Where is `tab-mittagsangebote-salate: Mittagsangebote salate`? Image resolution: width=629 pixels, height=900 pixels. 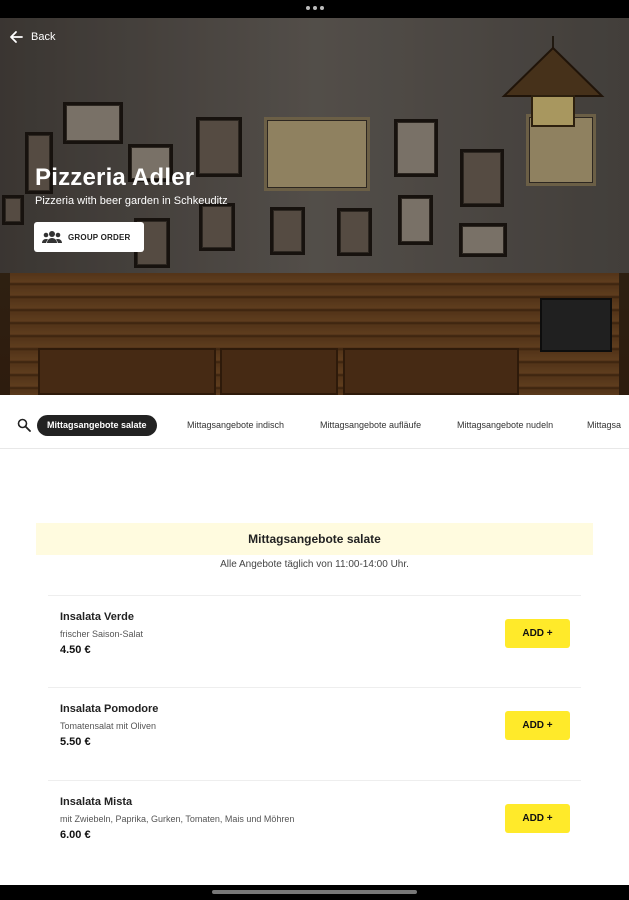 tab-mittagsangebote-salate: Mittagsangebote salate is located at coordinates (97, 425).